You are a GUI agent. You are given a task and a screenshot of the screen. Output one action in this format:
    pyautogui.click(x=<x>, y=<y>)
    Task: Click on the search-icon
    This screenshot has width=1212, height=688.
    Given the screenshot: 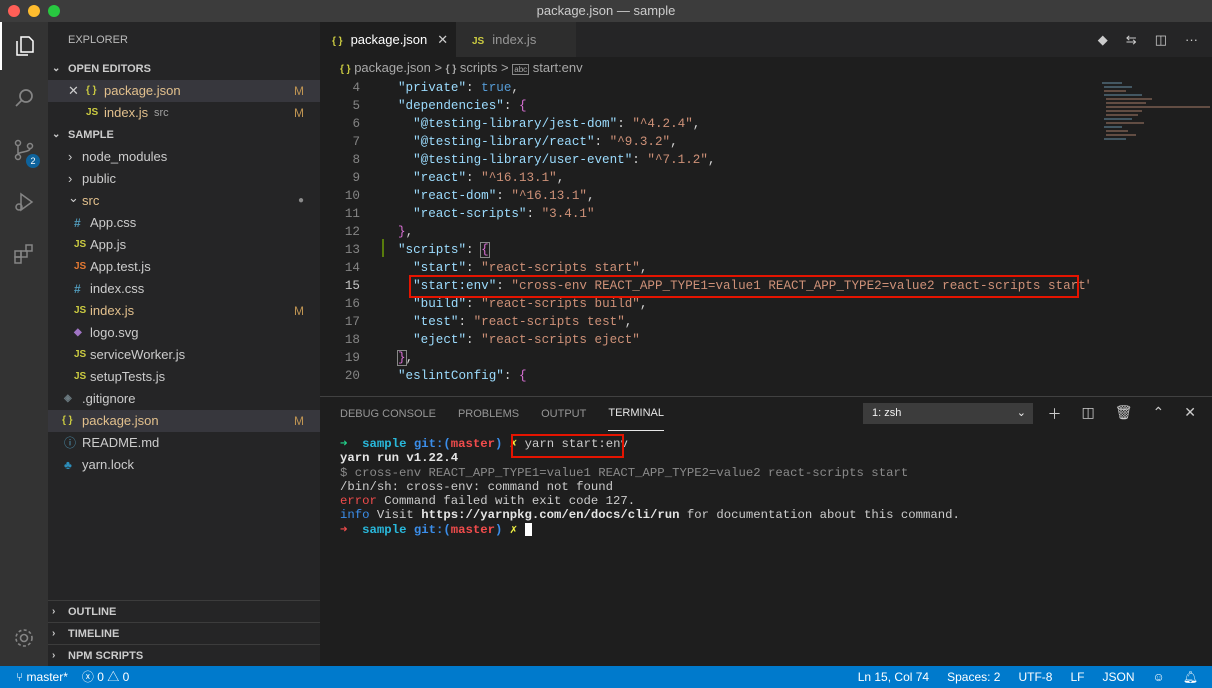 What is the action you would take?
    pyautogui.click(x=24, y=98)
    